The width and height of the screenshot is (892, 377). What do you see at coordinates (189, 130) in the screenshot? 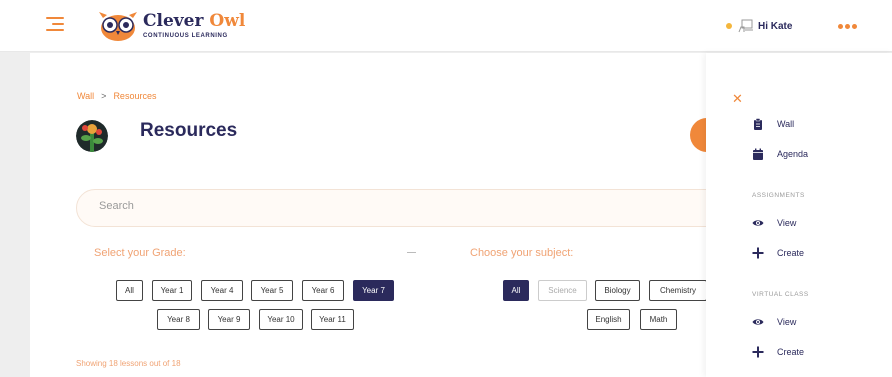
I see `page-title: Resources` at bounding box center [189, 130].